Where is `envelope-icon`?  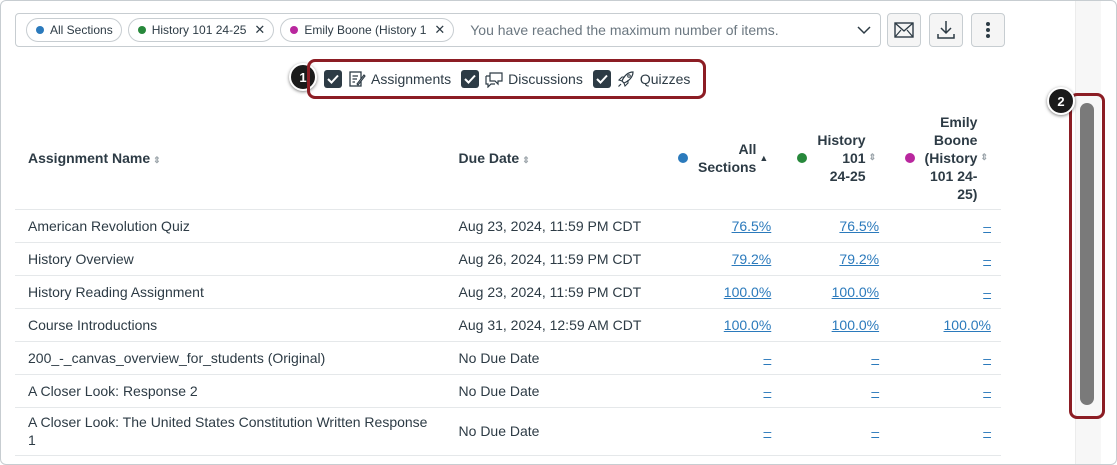
envelope-icon is located at coordinates (904, 30).